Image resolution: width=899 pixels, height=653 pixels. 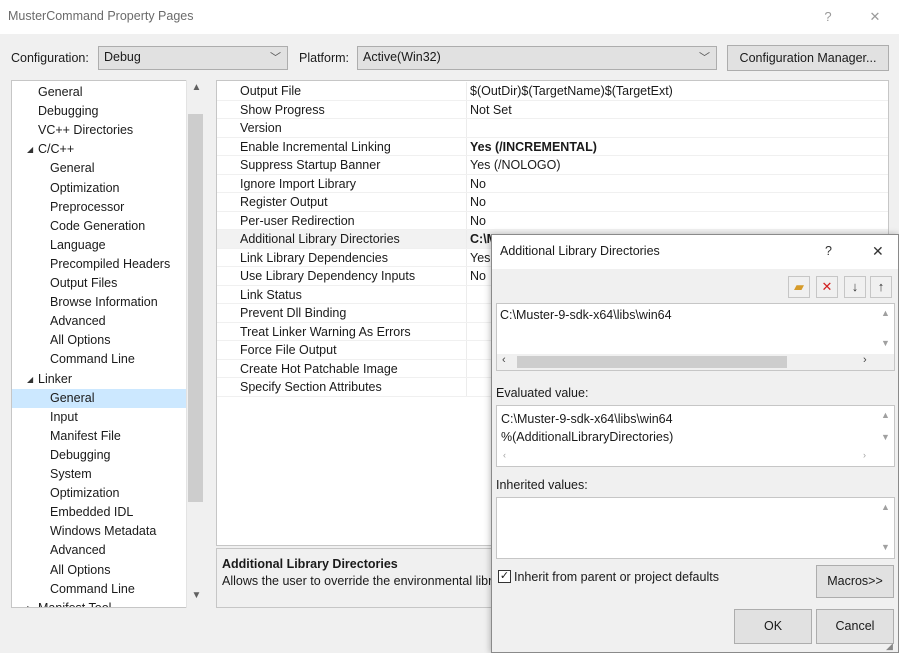 What do you see at coordinates (571, 91) in the screenshot?
I see `property-value: $(OutDir)$(TargetName)$(TargetExt)` at bounding box center [571, 91].